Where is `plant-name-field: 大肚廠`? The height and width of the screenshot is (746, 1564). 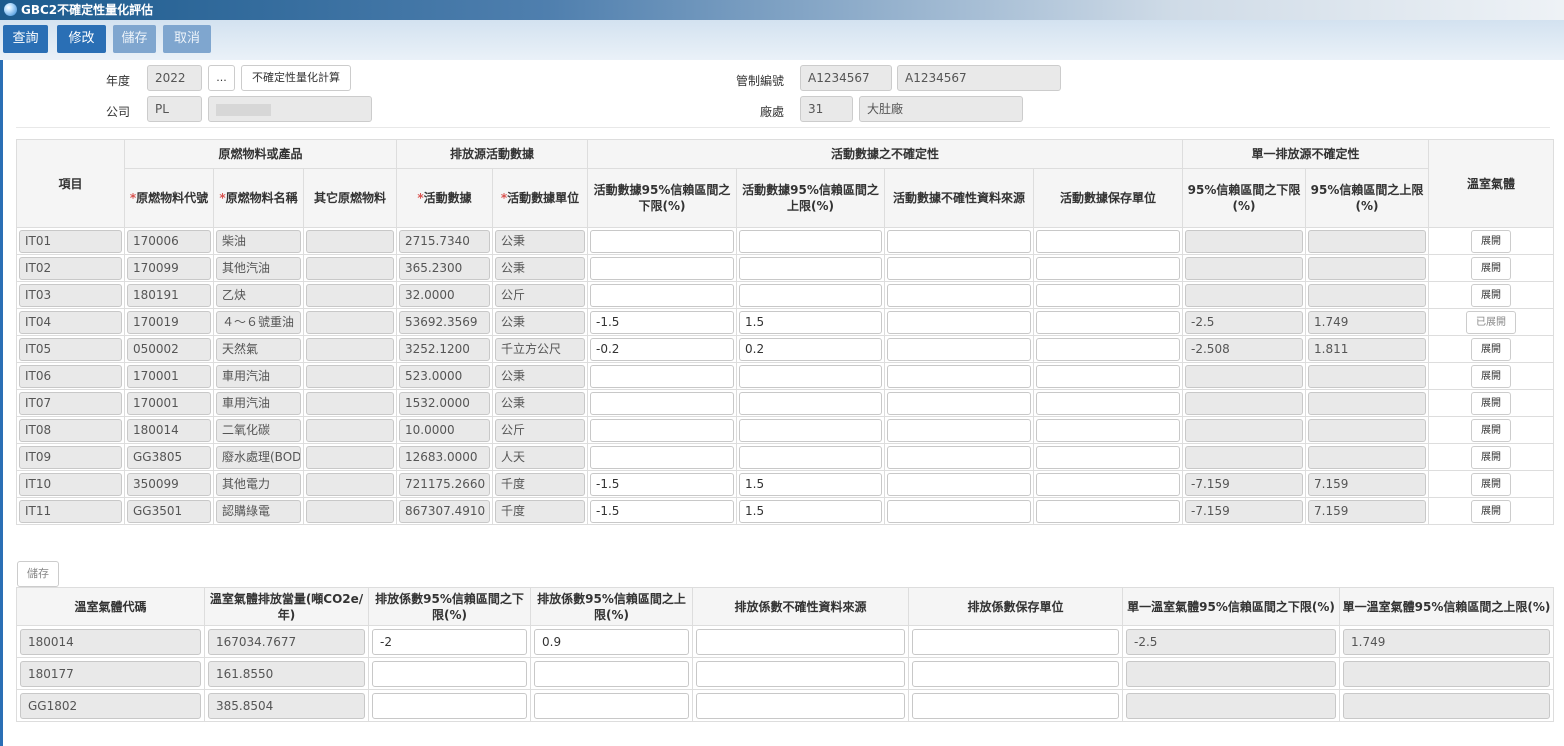 plant-name-field: 大肚廠 is located at coordinates (941, 109).